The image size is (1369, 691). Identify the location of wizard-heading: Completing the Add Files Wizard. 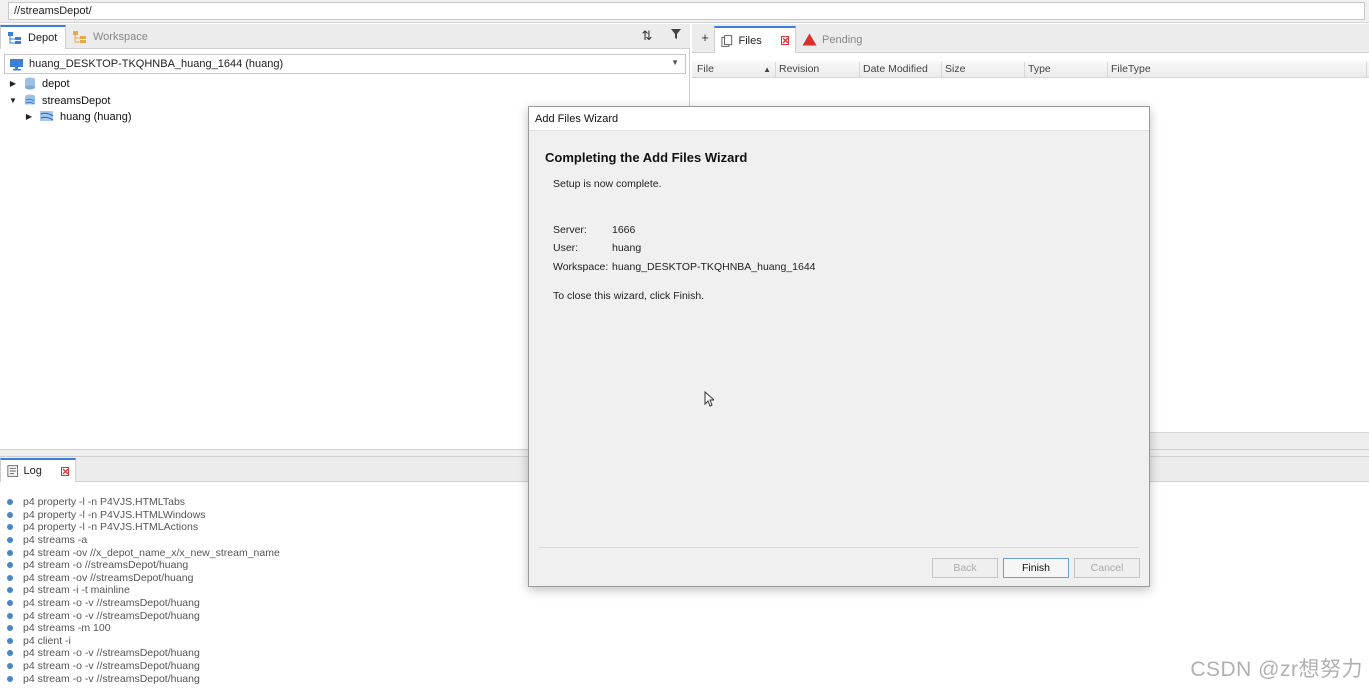
(646, 157).